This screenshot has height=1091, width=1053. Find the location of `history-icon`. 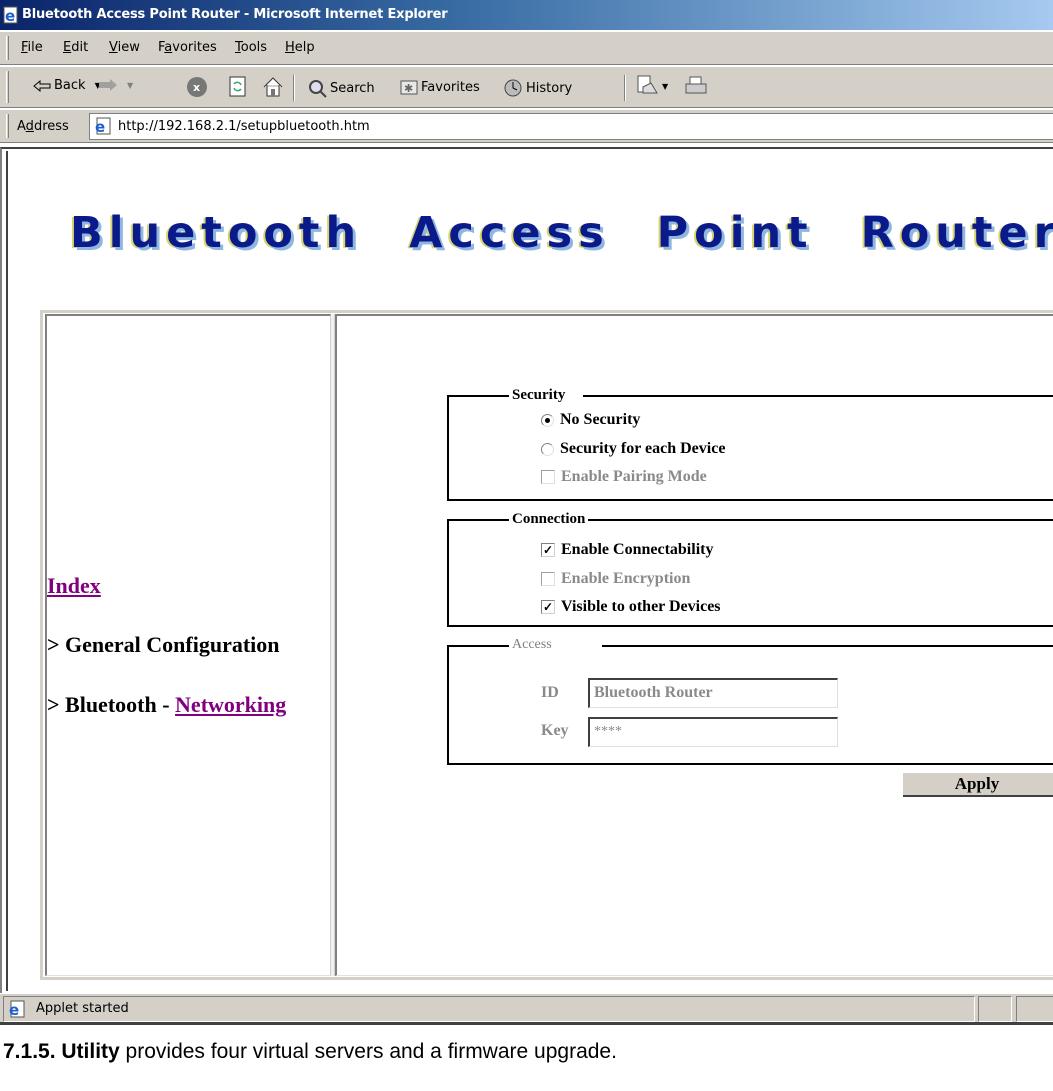

history-icon is located at coordinates (513, 88).